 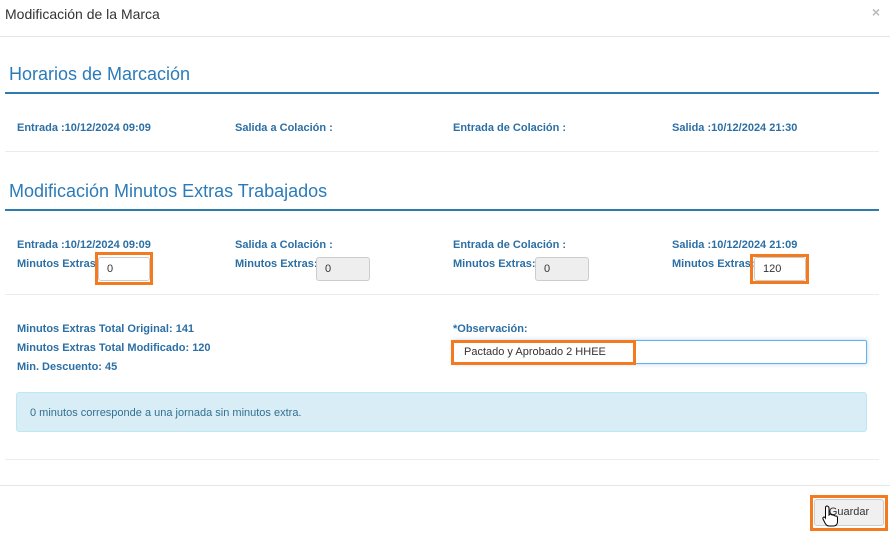 What do you see at coordinates (510, 245) in the screenshot?
I see `mod-entrada-colacion: Entrada de Colación :` at bounding box center [510, 245].